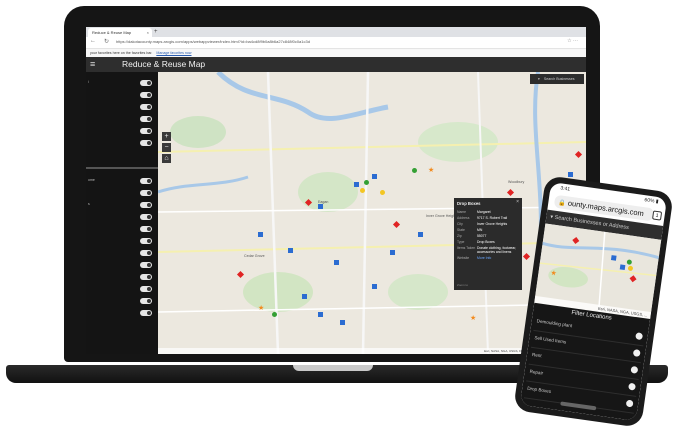 The height and width of the screenshot is (428, 673). What do you see at coordinates (470, 230) in the screenshot?
I see `popup-field: State MN` at bounding box center [470, 230].